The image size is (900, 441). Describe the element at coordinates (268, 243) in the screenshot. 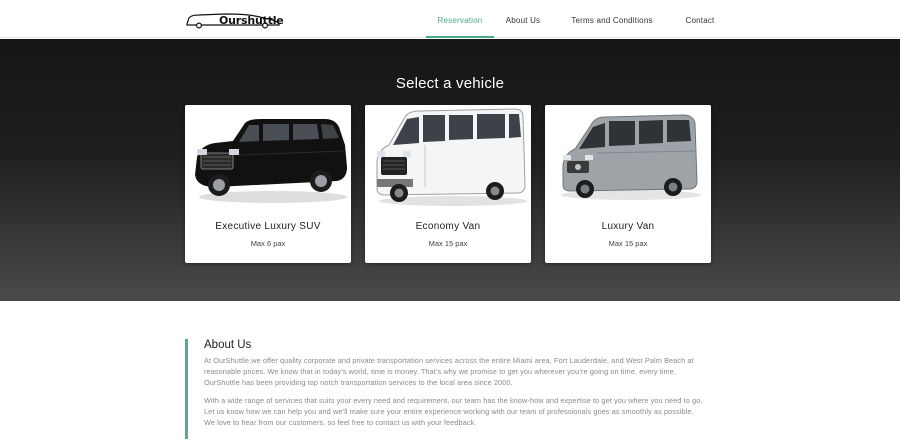

I see `vehicle-capacity: Max 6 pax` at that location.